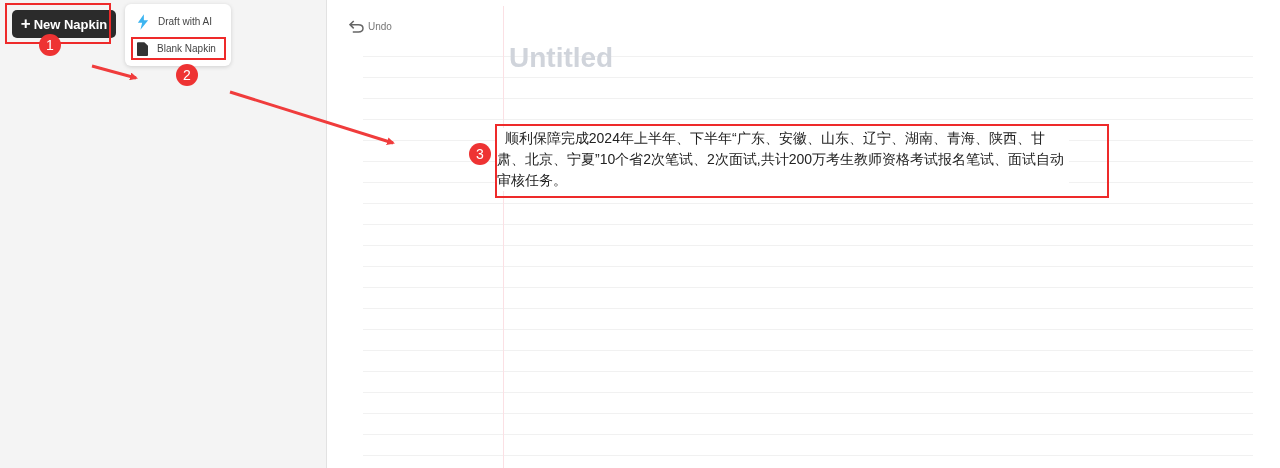 The image size is (1280, 468). I want to click on new-napkin-button: + New Napkin, so click(64, 24).